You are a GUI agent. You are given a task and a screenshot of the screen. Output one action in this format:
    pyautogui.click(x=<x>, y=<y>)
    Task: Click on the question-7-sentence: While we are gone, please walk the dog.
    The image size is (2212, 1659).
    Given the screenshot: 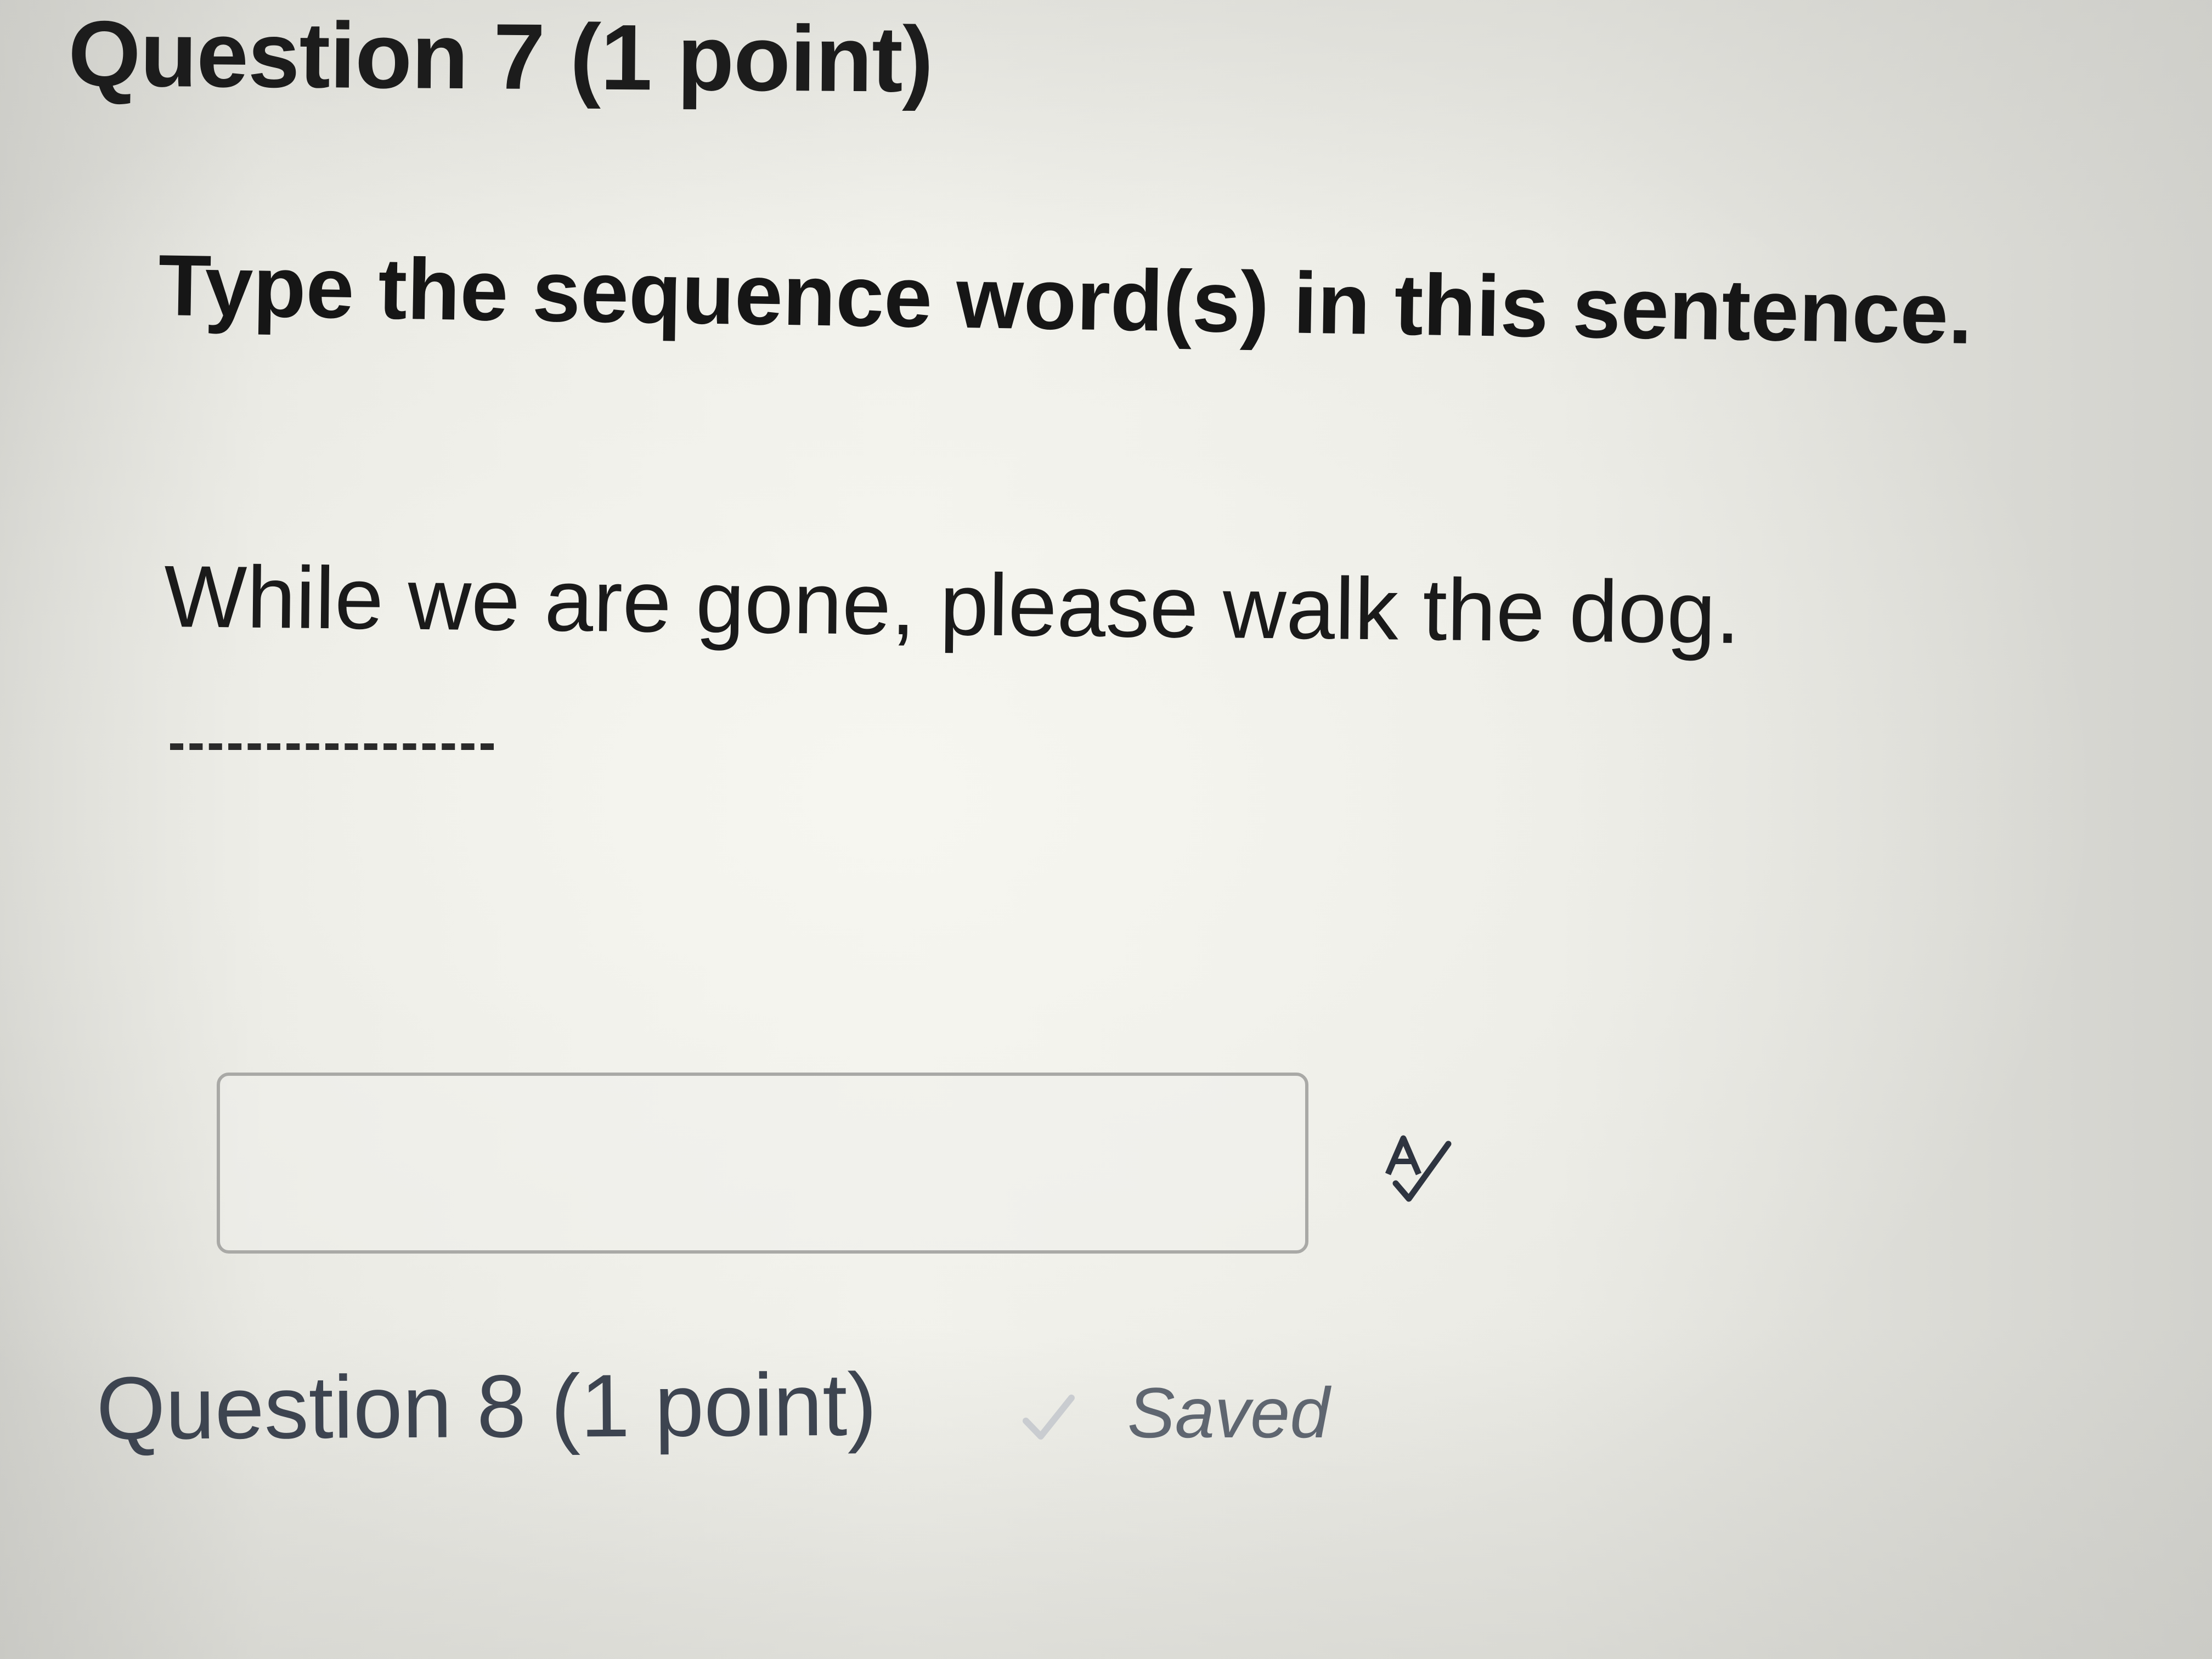 What is the action you would take?
    pyautogui.click(x=952, y=604)
    